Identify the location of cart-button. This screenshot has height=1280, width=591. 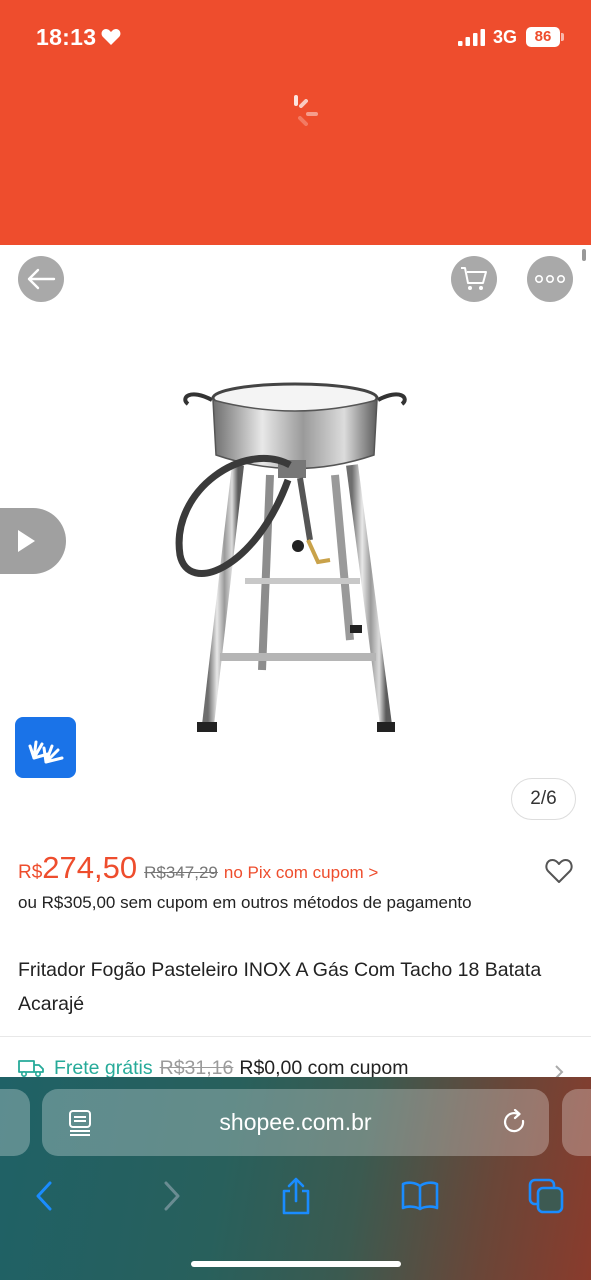
(474, 279).